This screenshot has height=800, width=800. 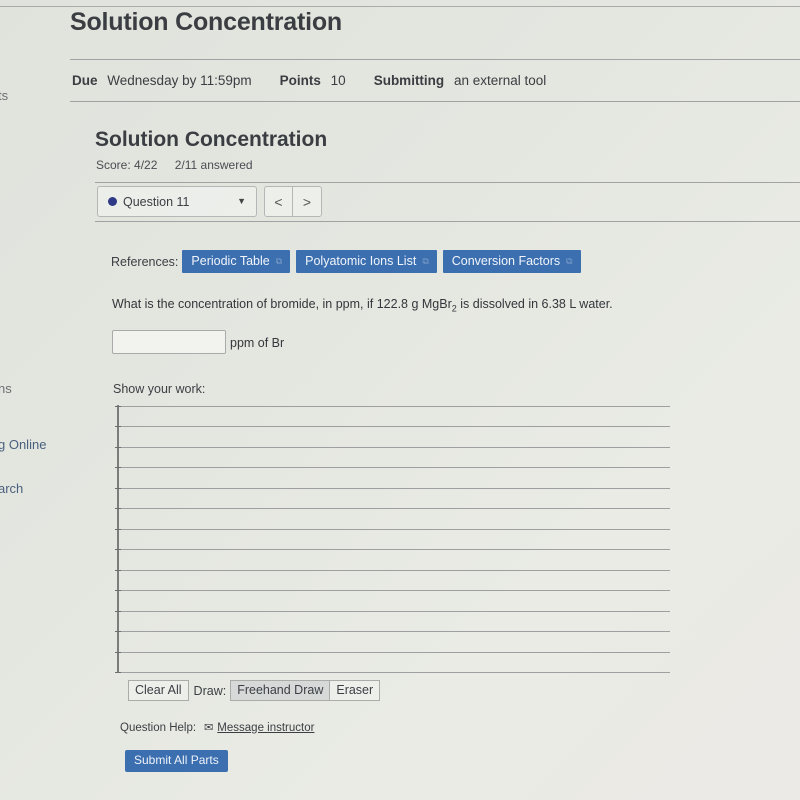 I want to click on conversion-factors-button: Conversion Factors ⧉, so click(x=511, y=261).